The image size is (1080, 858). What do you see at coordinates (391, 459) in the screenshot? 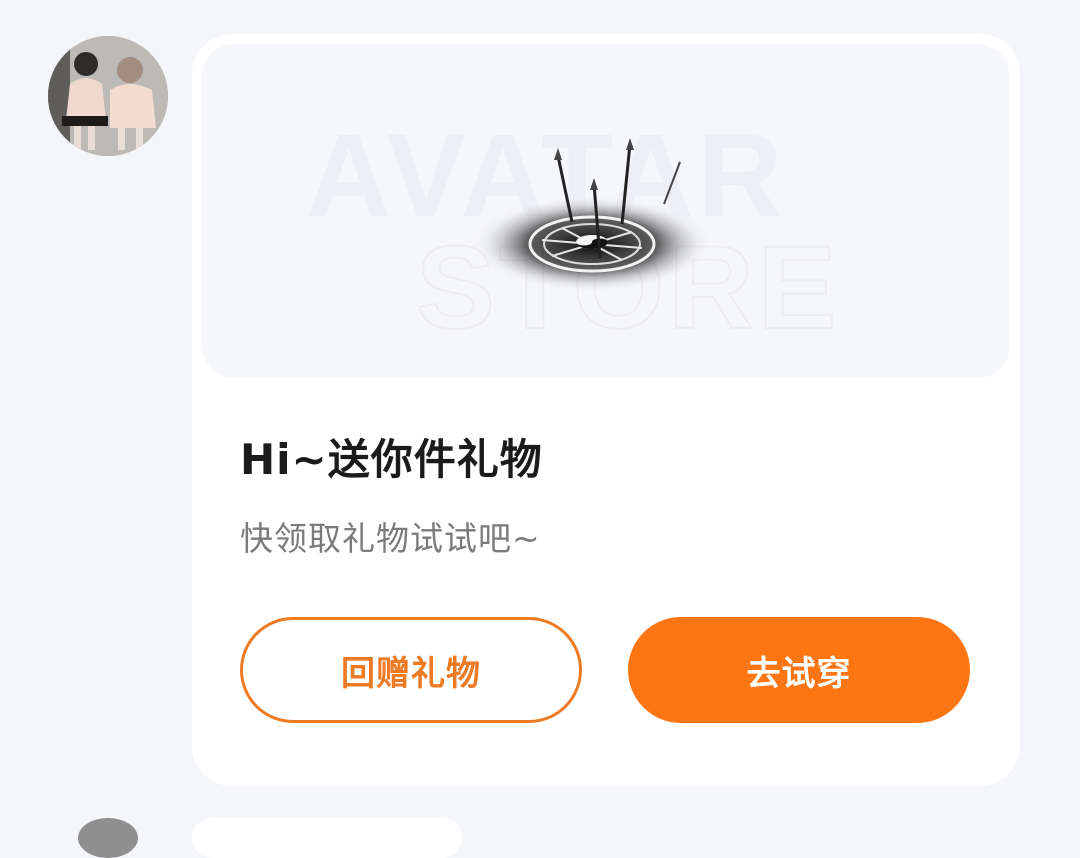
I see `card-title: Hi~送你件礼物` at bounding box center [391, 459].